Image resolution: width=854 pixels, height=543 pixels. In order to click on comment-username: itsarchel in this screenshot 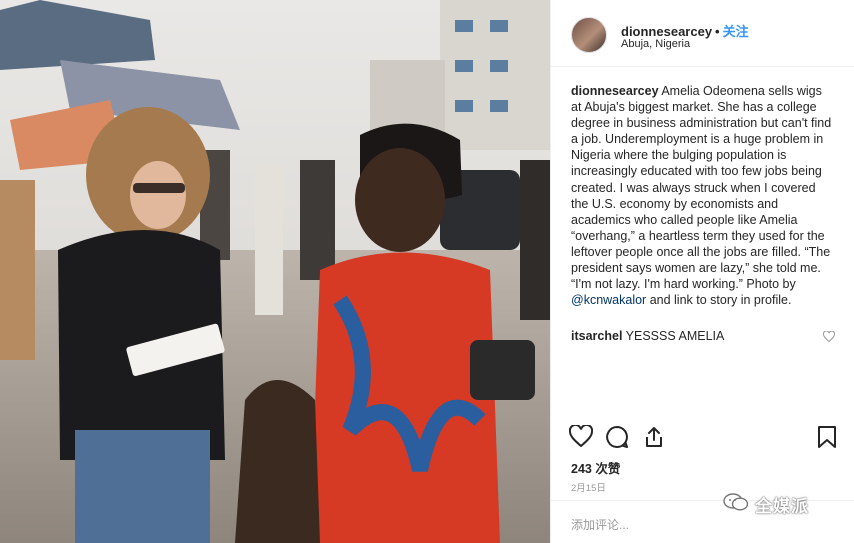, I will do `click(596, 336)`.